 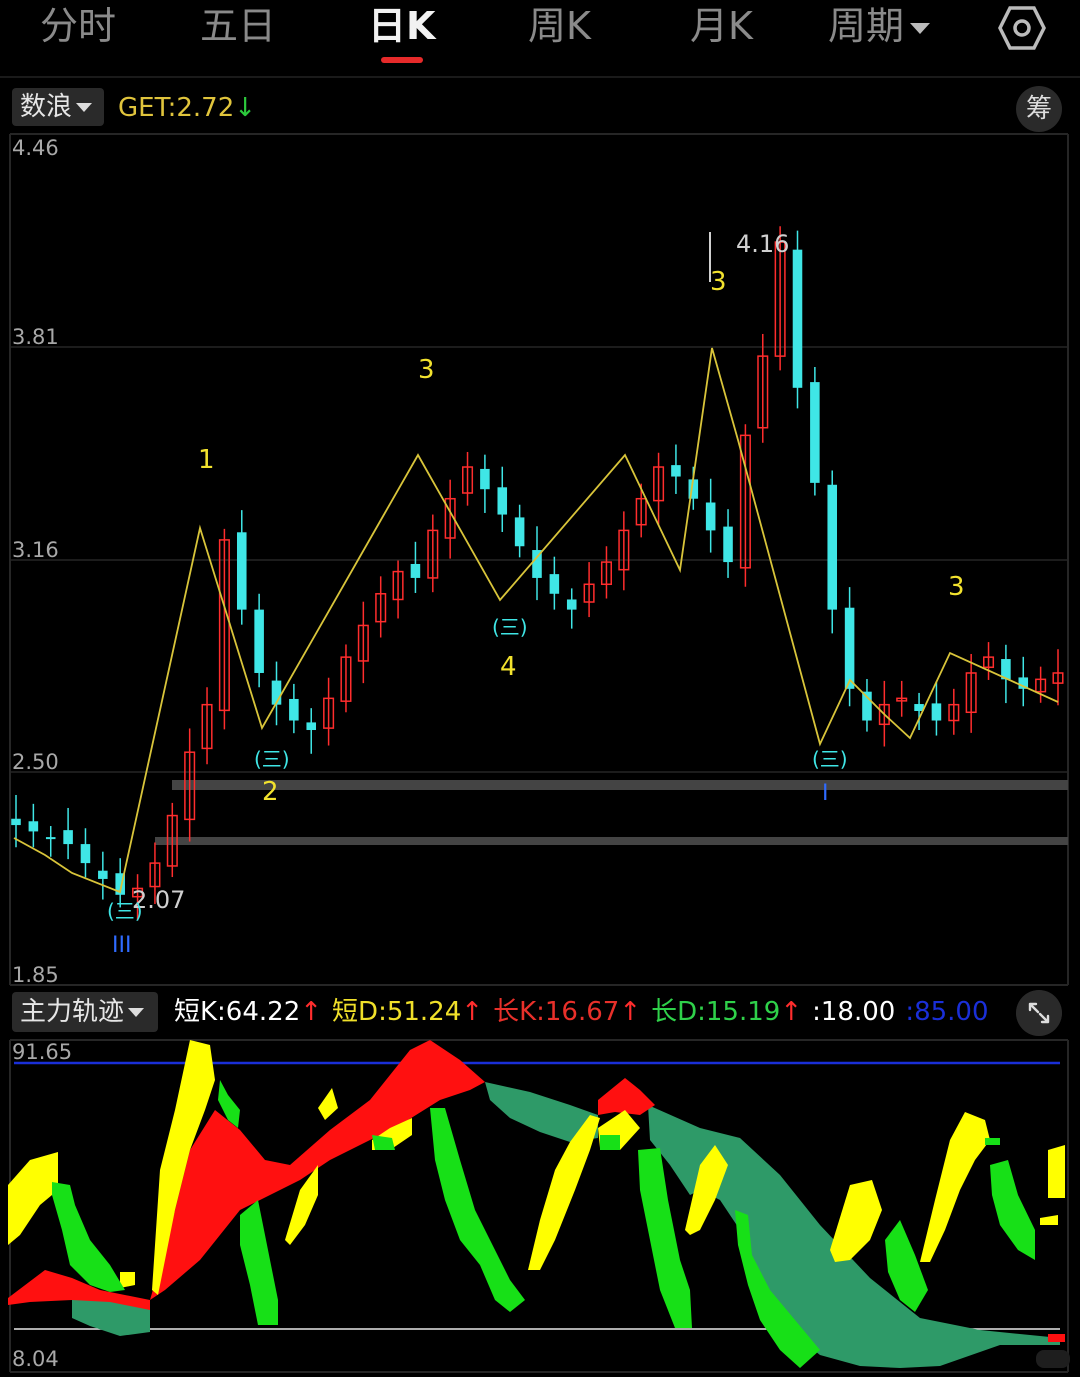 What do you see at coordinates (1022, 28) in the screenshot?
I see `gear-hexagon-icon` at bounding box center [1022, 28].